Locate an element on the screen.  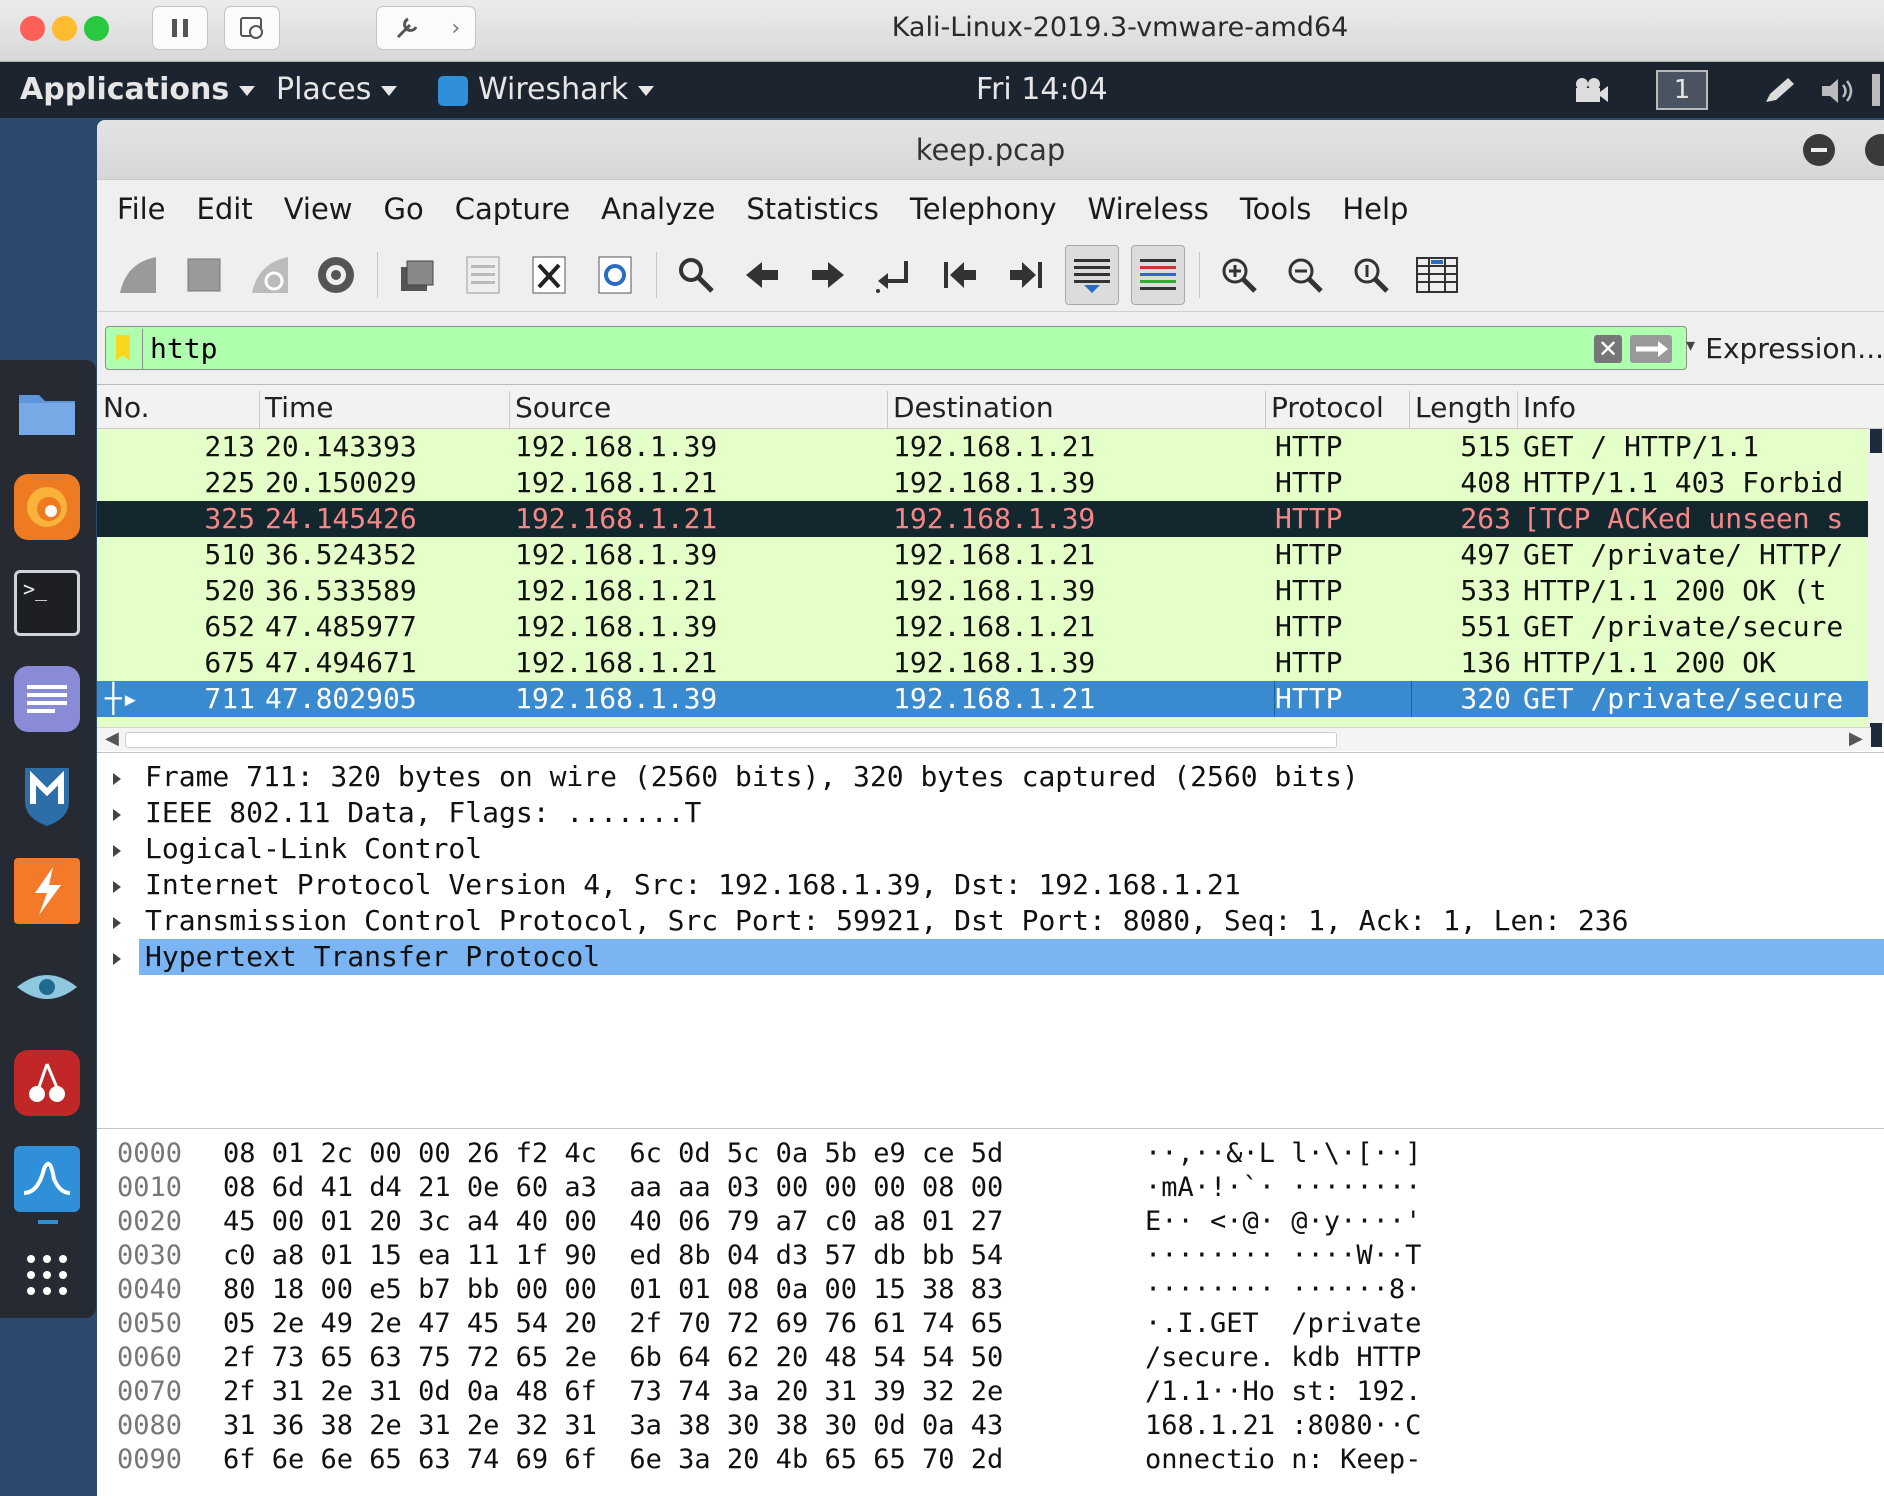
menu-view: View is located at coordinates (318, 209).